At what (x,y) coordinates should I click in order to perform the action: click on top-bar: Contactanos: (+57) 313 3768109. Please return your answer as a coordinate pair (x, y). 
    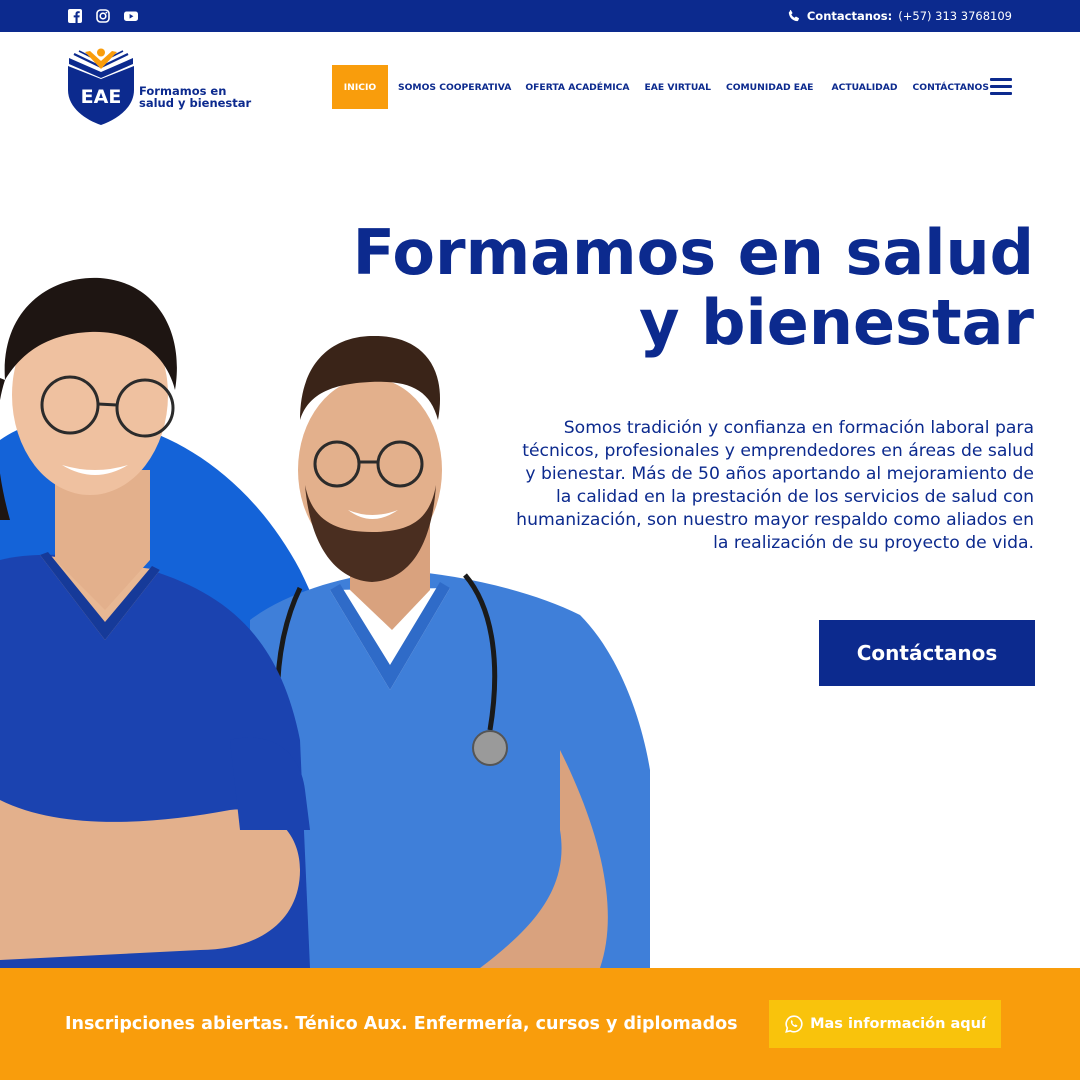
    Looking at the image, I should click on (540, 16).